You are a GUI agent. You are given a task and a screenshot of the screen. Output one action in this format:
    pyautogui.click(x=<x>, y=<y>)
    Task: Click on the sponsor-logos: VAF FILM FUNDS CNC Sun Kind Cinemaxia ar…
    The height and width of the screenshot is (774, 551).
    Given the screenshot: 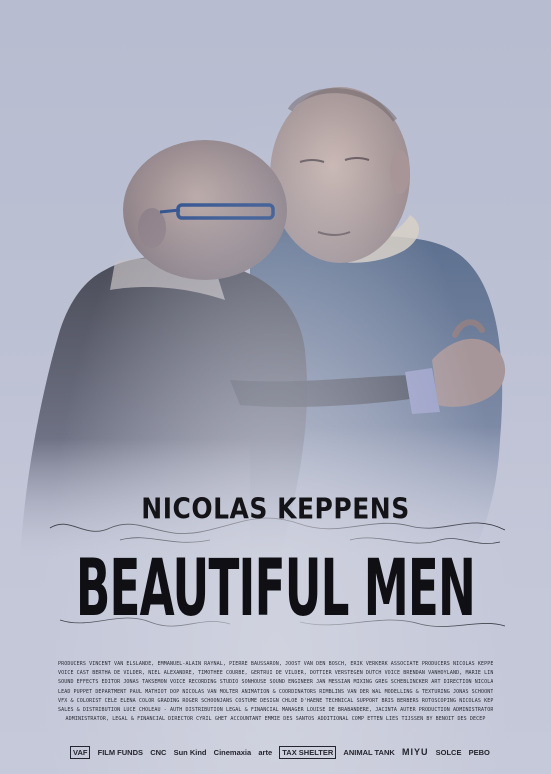 What is the action you would take?
    pyautogui.click(x=280, y=752)
    